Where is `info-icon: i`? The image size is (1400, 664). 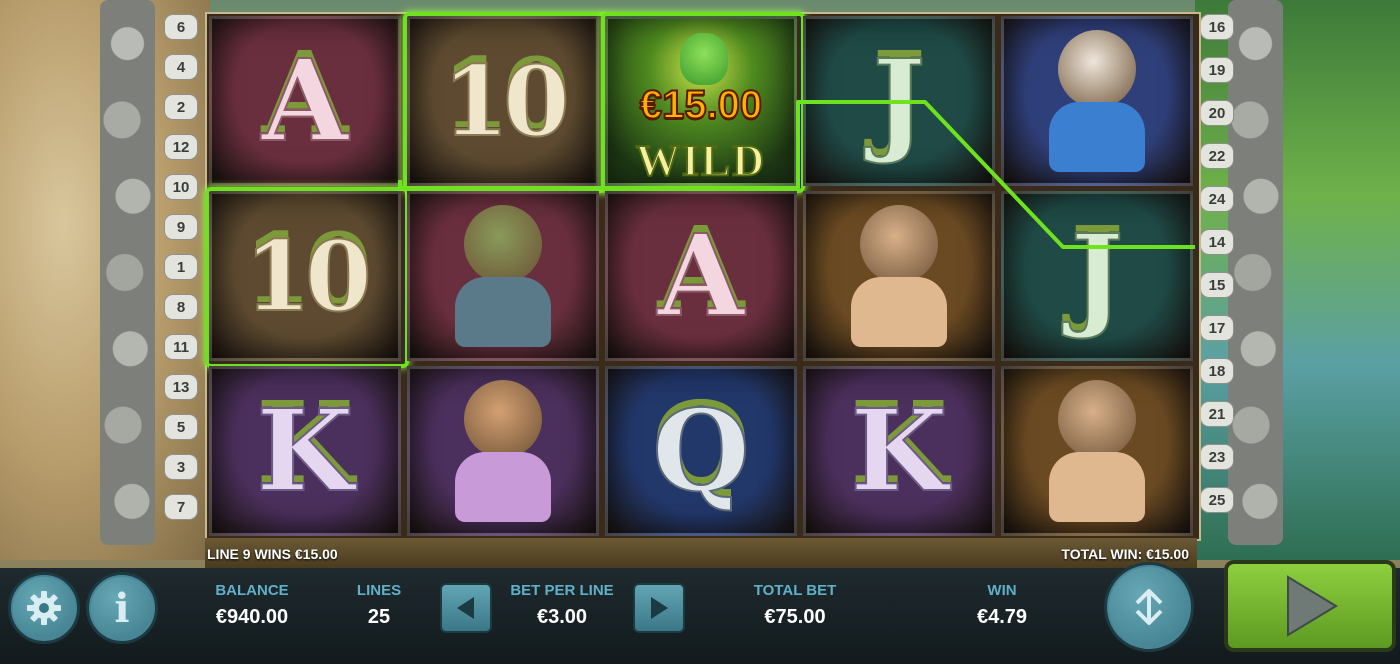
info-icon: i is located at coordinates (122, 608).